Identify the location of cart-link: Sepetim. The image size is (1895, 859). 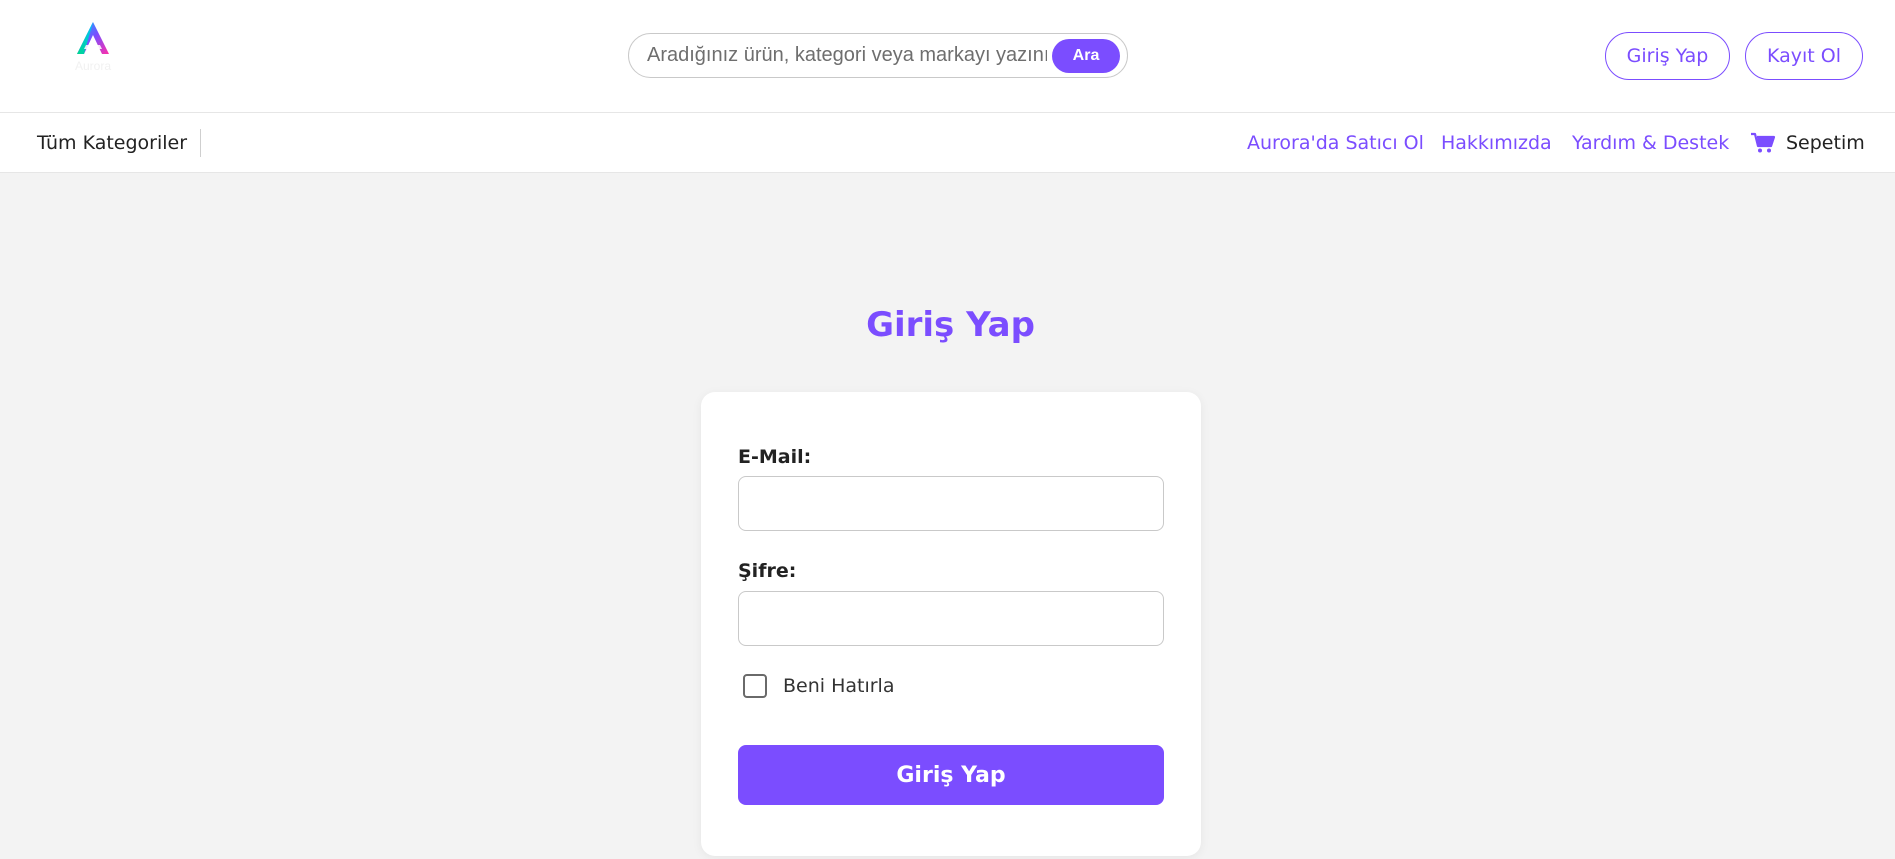
(1807, 143).